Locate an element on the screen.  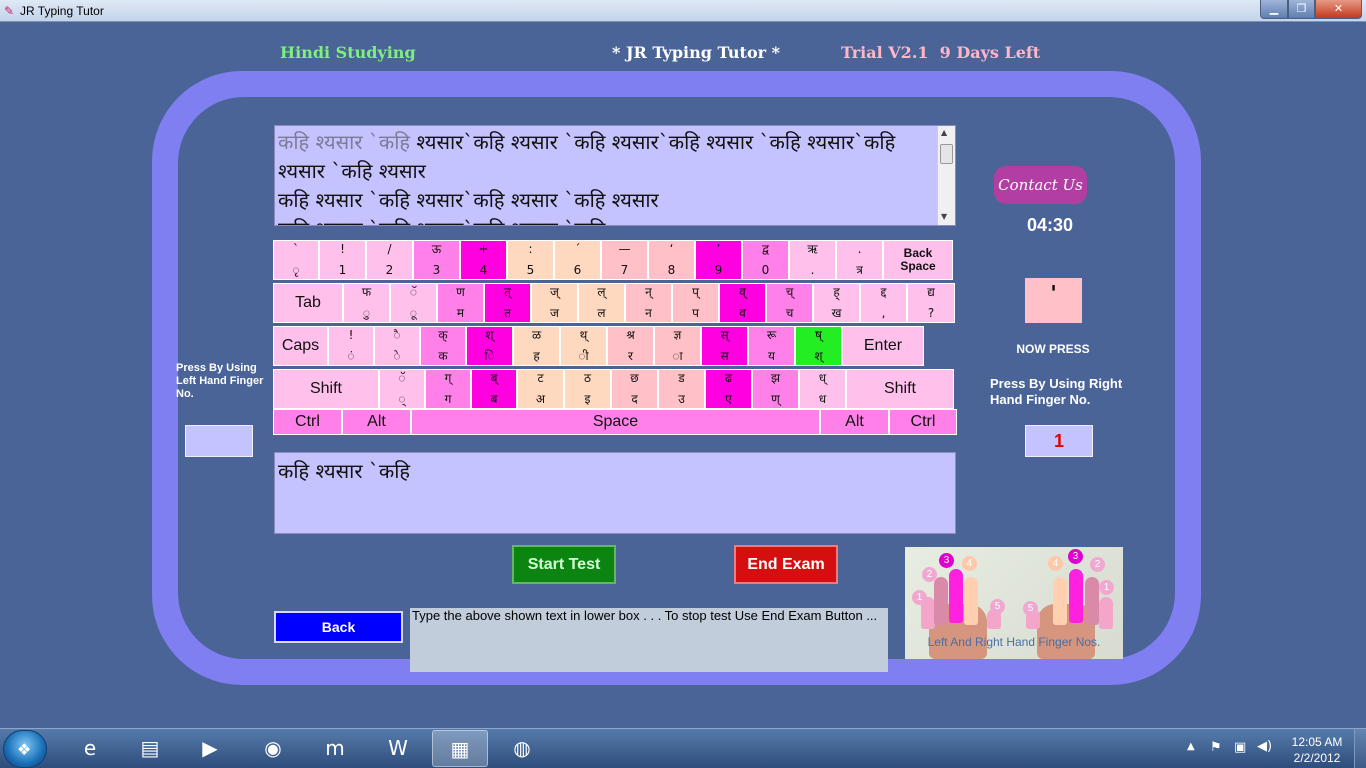
key-ctrl-right: Ctrl is located at coordinates (923, 422).